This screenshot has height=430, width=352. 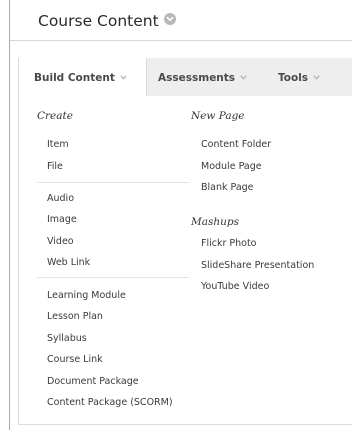 What do you see at coordinates (62, 219) in the screenshot?
I see `menu-item-image: Image` at bounding box center [62, 219].